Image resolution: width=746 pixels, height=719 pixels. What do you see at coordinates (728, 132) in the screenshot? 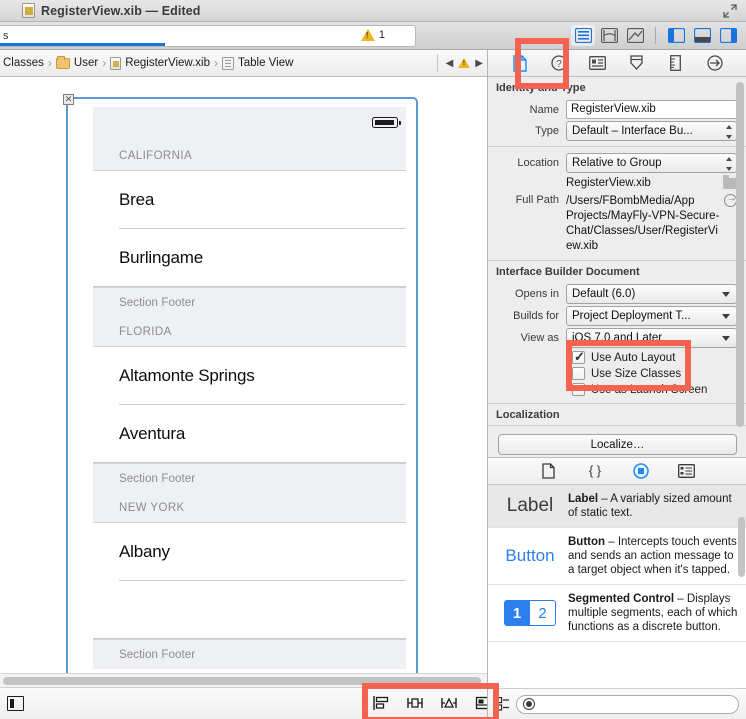
I see `stepper-arrows-icon` at bounding box center [728, 132].